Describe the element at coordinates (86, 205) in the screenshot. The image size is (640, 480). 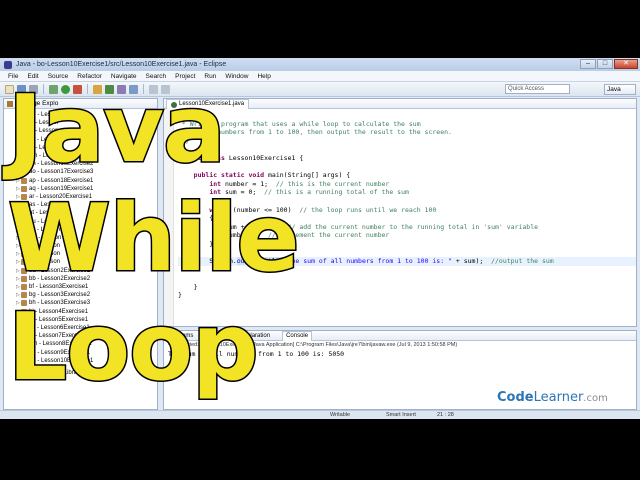
I see `tree-item: ▷ as - Lesson` at that location.